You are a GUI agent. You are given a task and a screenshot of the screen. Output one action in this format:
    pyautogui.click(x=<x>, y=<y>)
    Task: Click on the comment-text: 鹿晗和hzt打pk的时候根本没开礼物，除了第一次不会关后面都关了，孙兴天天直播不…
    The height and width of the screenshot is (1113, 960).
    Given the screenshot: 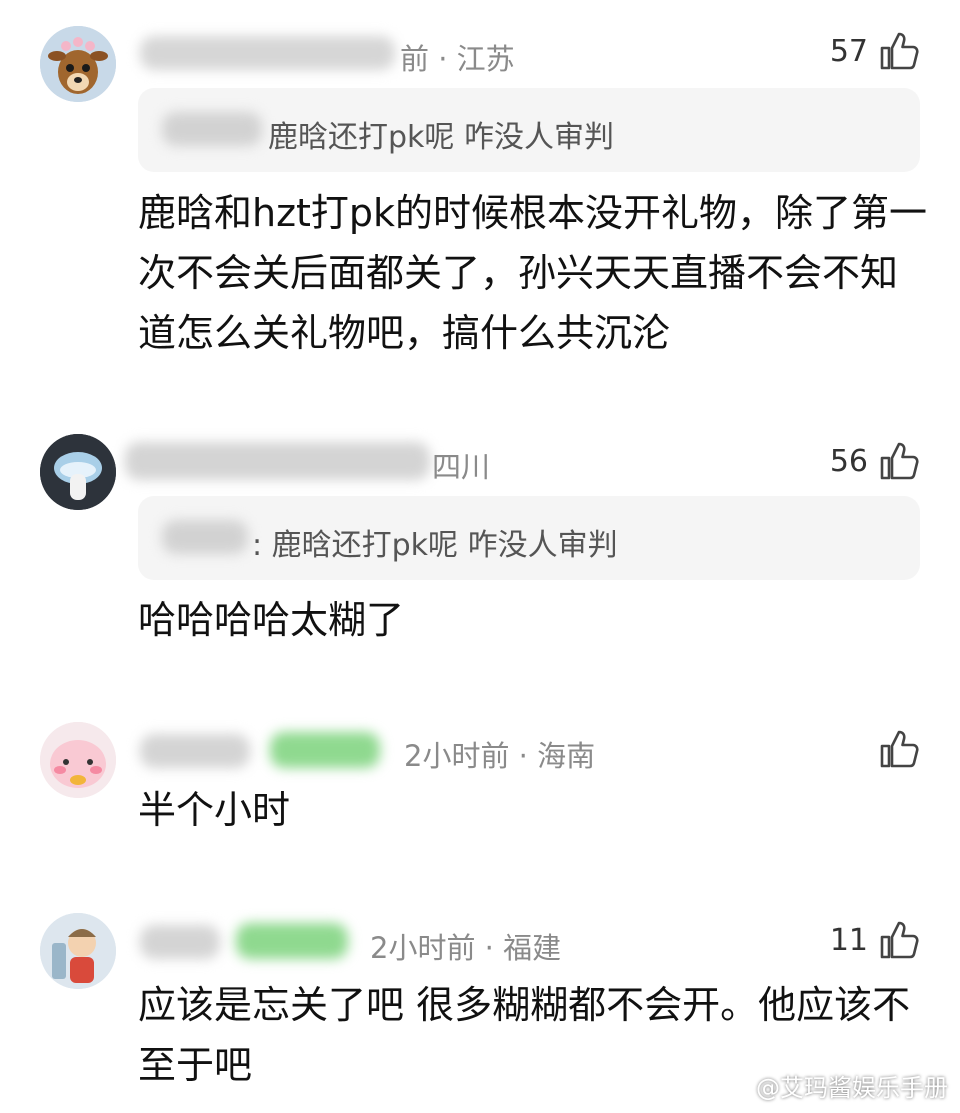 What is the action you would take?
    pyautogui.click(x=533, y=273)
    